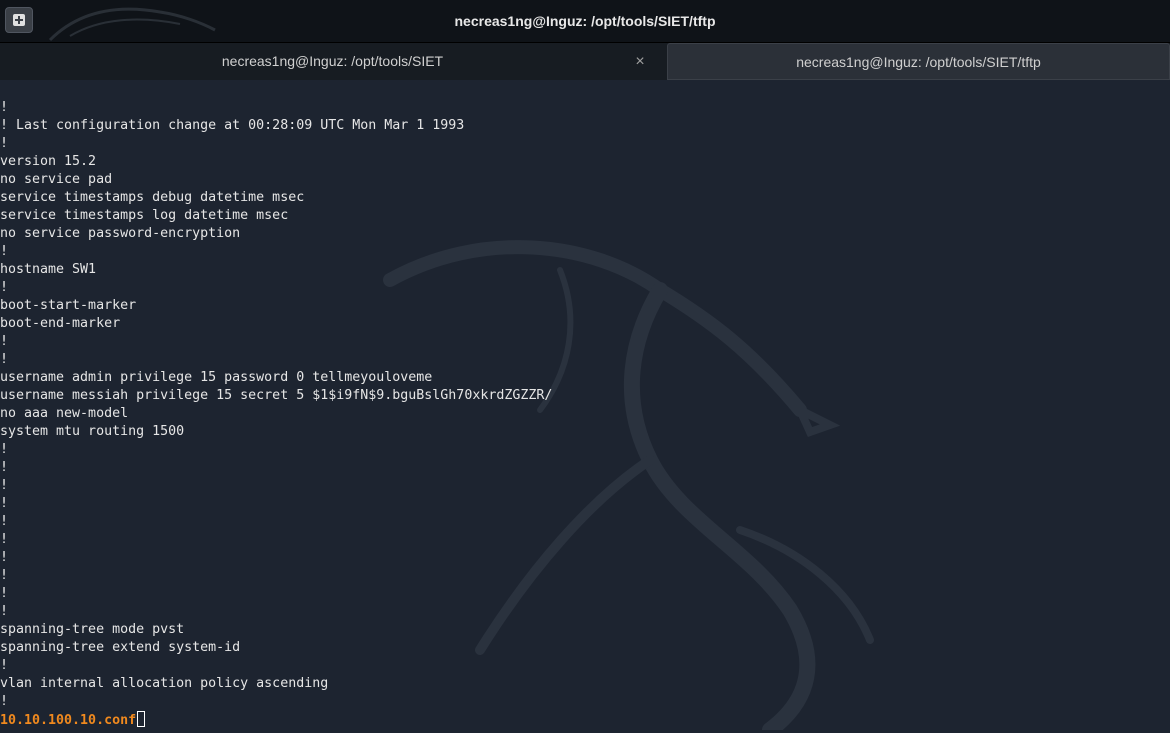 This screenshot has height=733, width=1170. I want to click on terminal-line: system mtu routing 1500, so click(92, 431).